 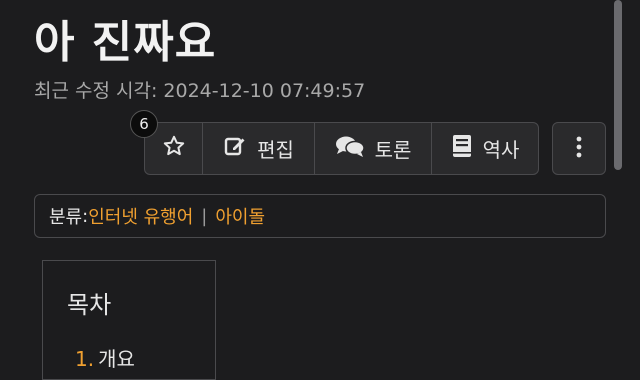 I want to click on discuss-button: 토론, so click(x=373, y=148).